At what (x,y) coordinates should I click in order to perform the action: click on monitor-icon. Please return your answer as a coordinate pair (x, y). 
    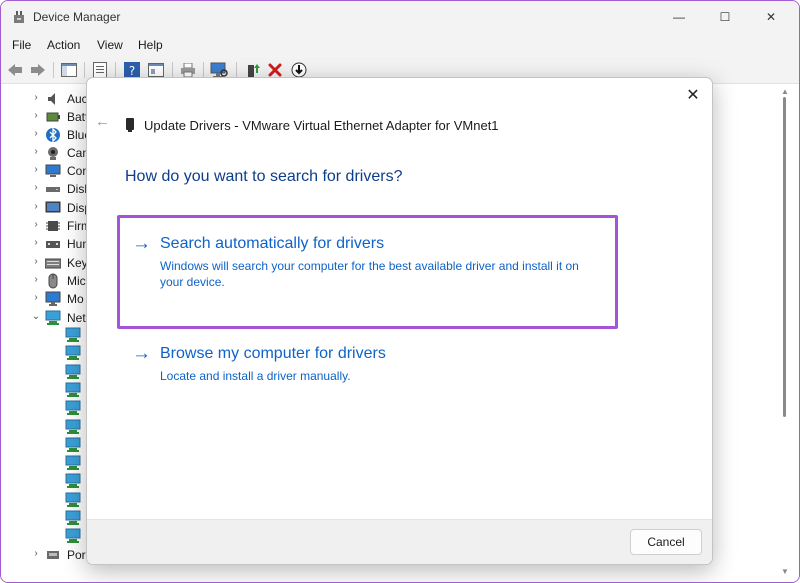
    Looking at the image, I should click on (53, 299).